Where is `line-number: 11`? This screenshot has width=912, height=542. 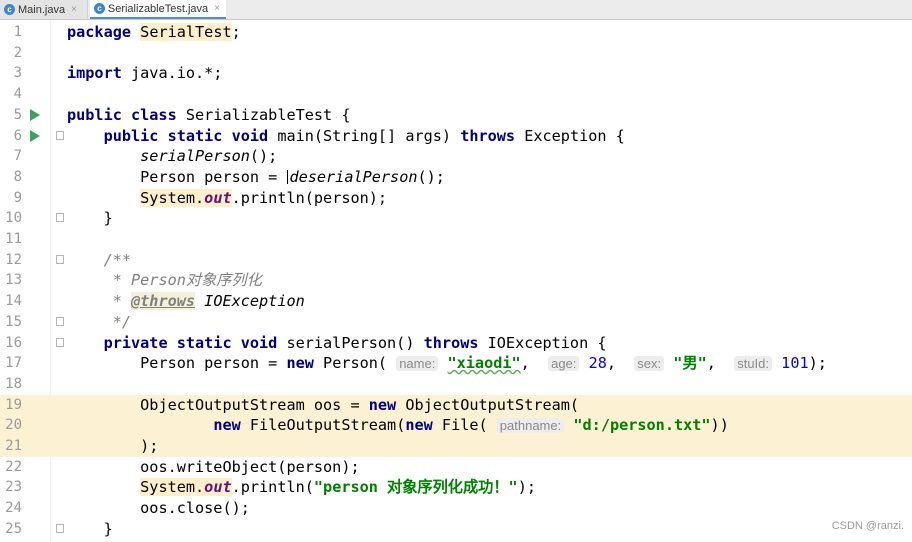
line-number: 11 is located at coordinates (13, 239).